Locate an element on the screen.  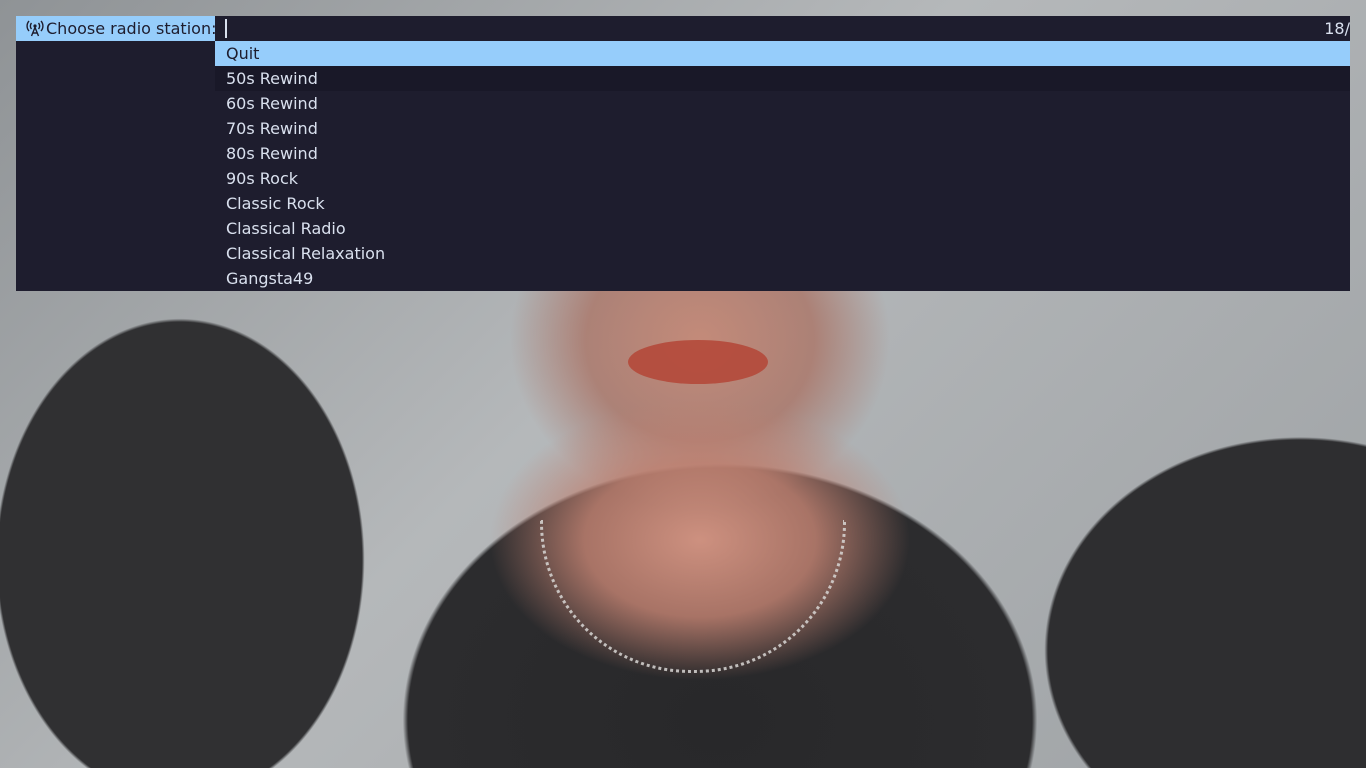
list-item-90s-rock: 90s Rock is located at coordinates (782, 178).